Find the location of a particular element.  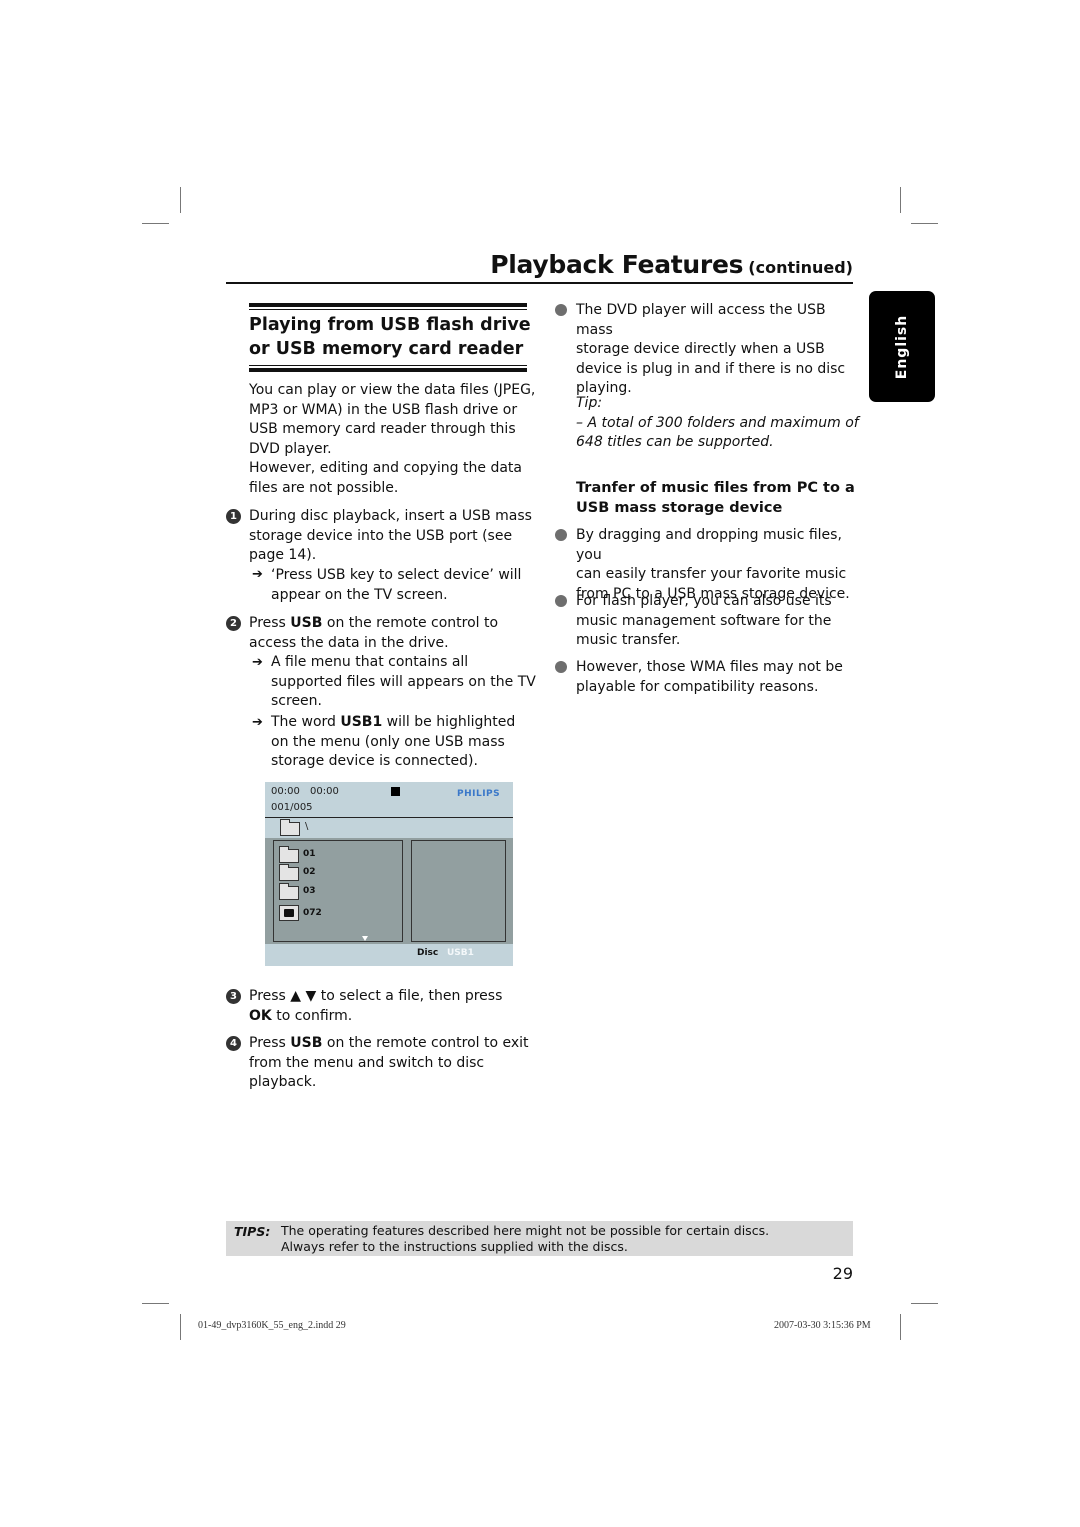

subheading-line: Tranfer of music files from PC to a is located at coordinates (715, 488).